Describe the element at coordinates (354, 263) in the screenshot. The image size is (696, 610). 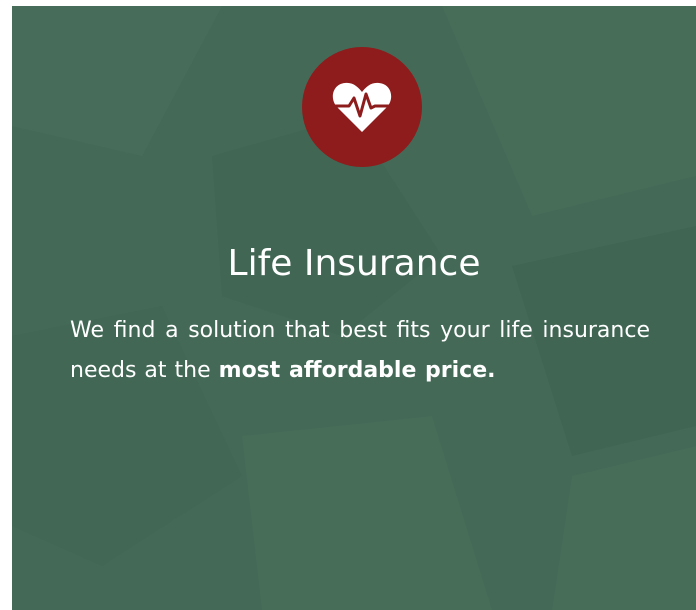
I see `card-title: Life Insurance` at that location.